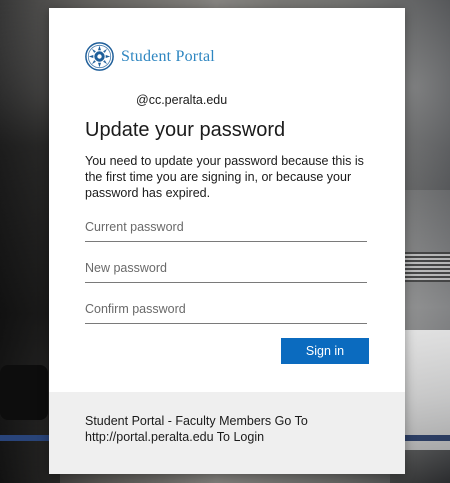  Describe the element at coordinates (427, 267) in the screenshot. I see `background-right-book` at that location.